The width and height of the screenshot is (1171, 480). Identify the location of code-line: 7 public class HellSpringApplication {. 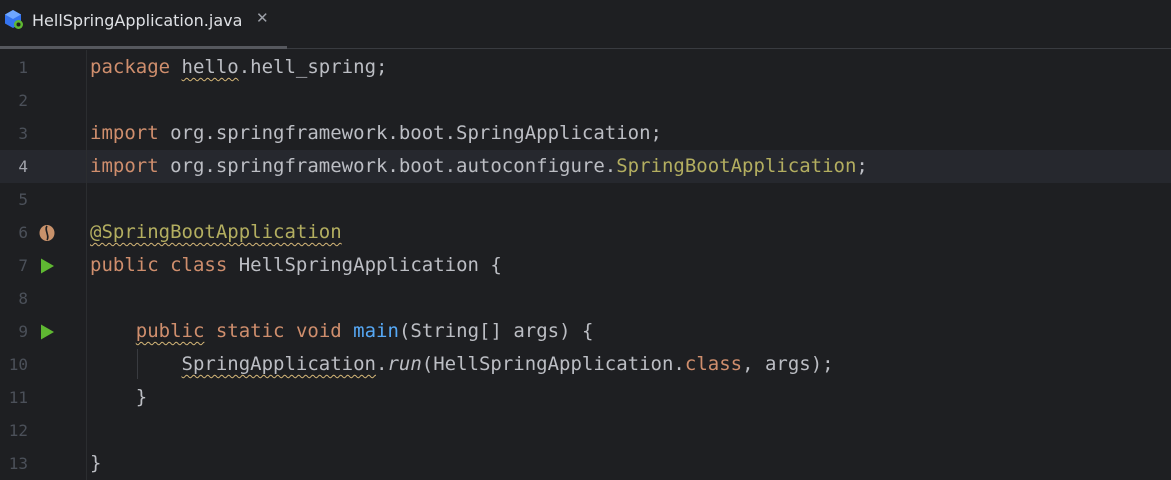
(585, 265).